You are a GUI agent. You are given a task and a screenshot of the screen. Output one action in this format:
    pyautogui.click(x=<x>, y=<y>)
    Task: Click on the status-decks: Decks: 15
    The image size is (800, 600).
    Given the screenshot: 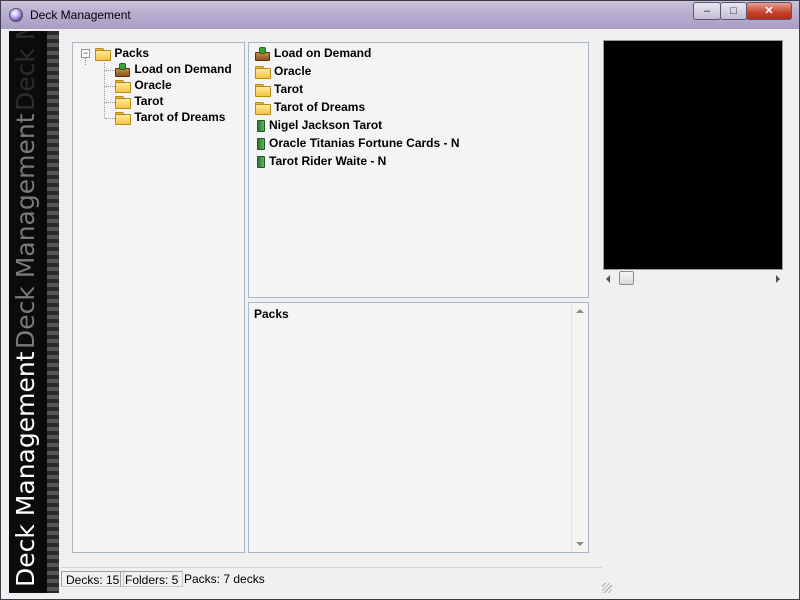 What is the action you would take?
    pyautogui.click(x=93, y=579)
    